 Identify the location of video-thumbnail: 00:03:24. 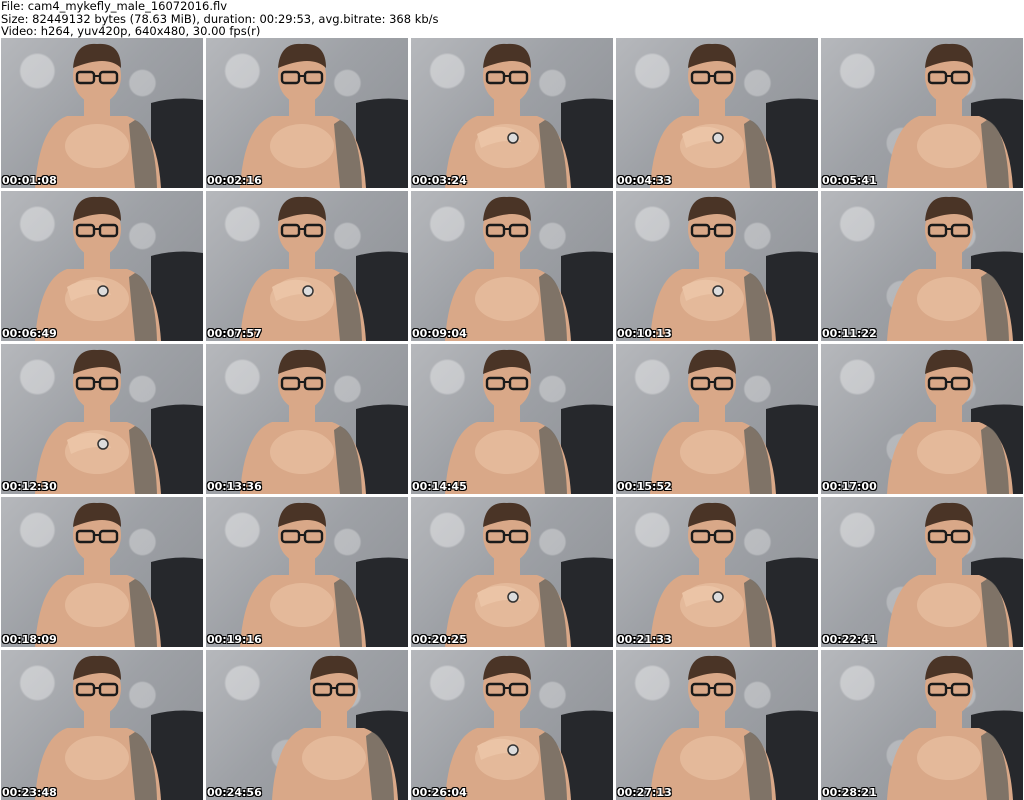
(512, 113).